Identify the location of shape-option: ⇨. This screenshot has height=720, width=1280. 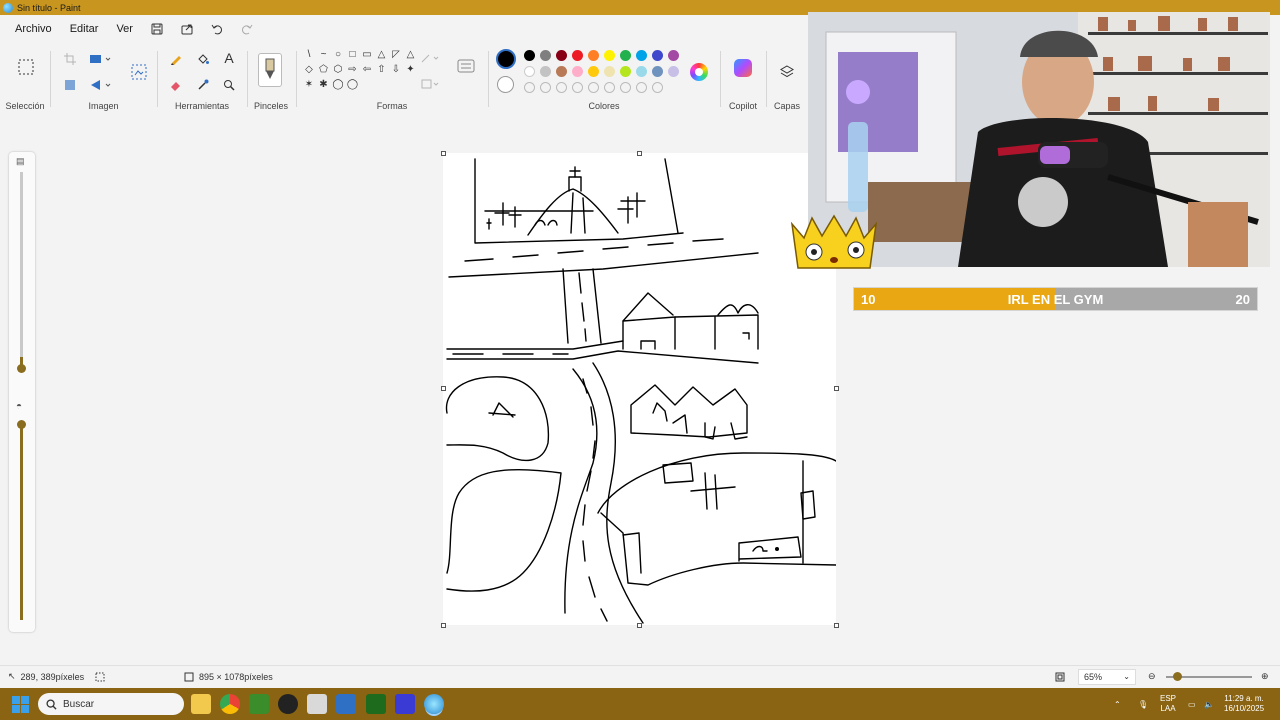
(353, 70).